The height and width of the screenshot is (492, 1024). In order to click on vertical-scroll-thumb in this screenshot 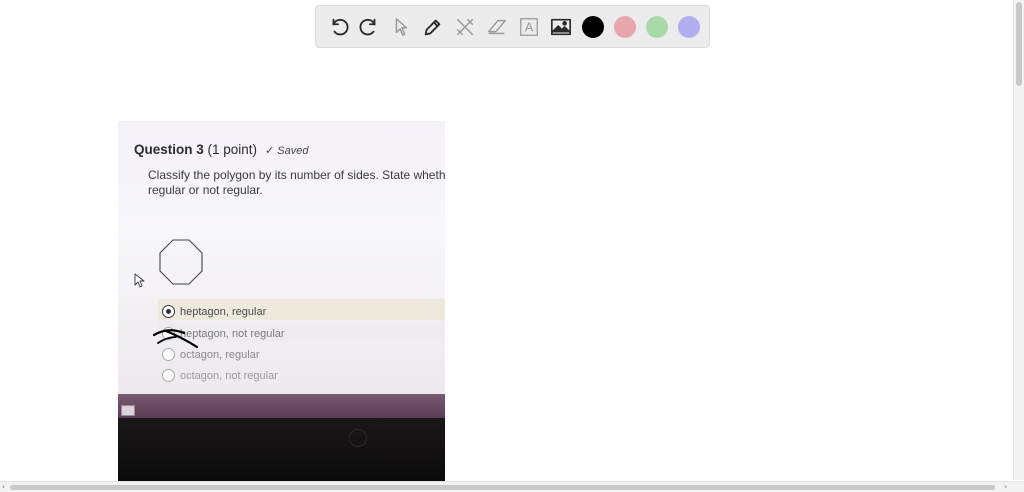, I will do `click(1019, 44)`.